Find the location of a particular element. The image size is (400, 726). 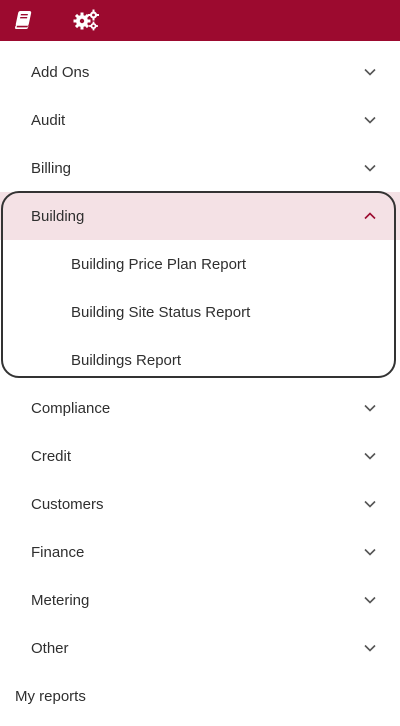

submenu-item-label: Building Price Plan Report is located at coordinates (159, 264).